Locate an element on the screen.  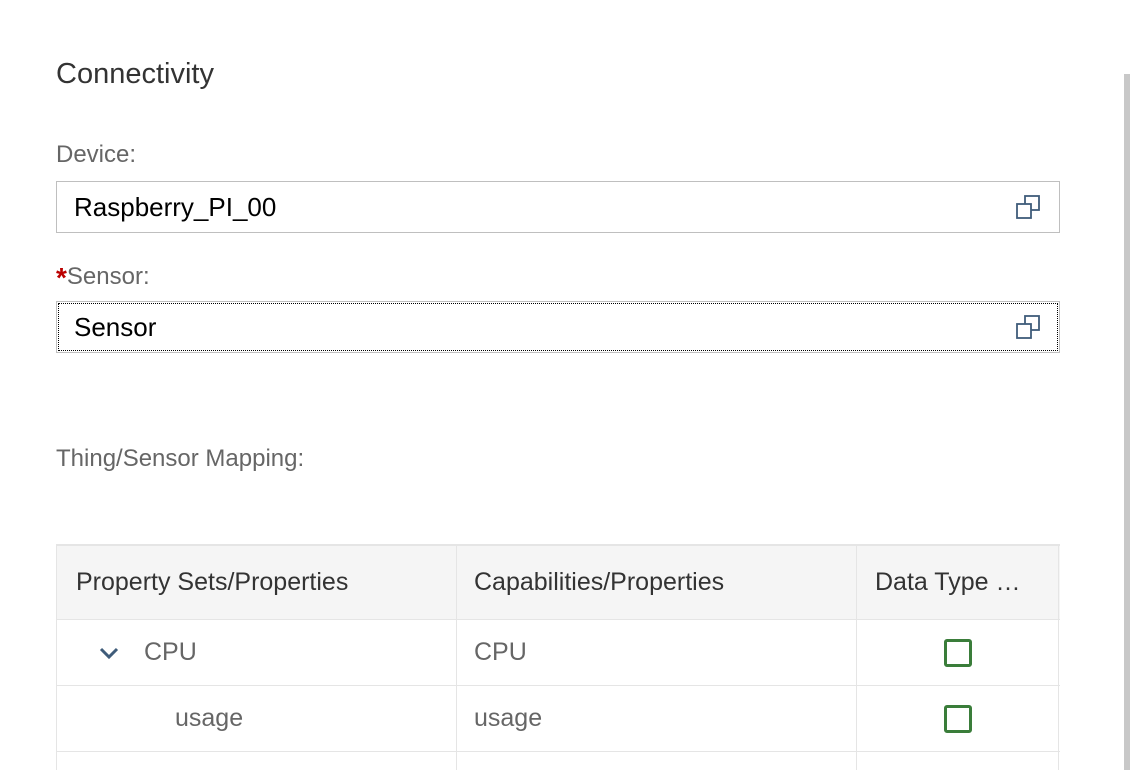
sensor-input-value: Sensor is located at coordinates (115, 327).